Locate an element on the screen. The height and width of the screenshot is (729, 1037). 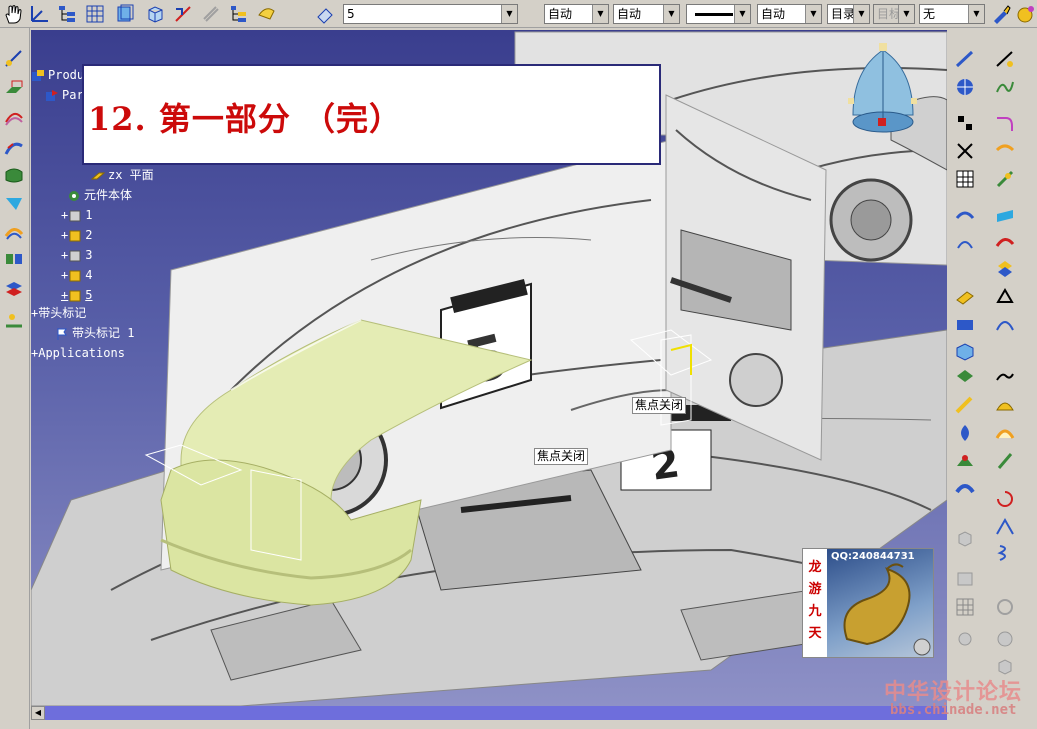
boundary-icon is located at coordinates (1005, 433).